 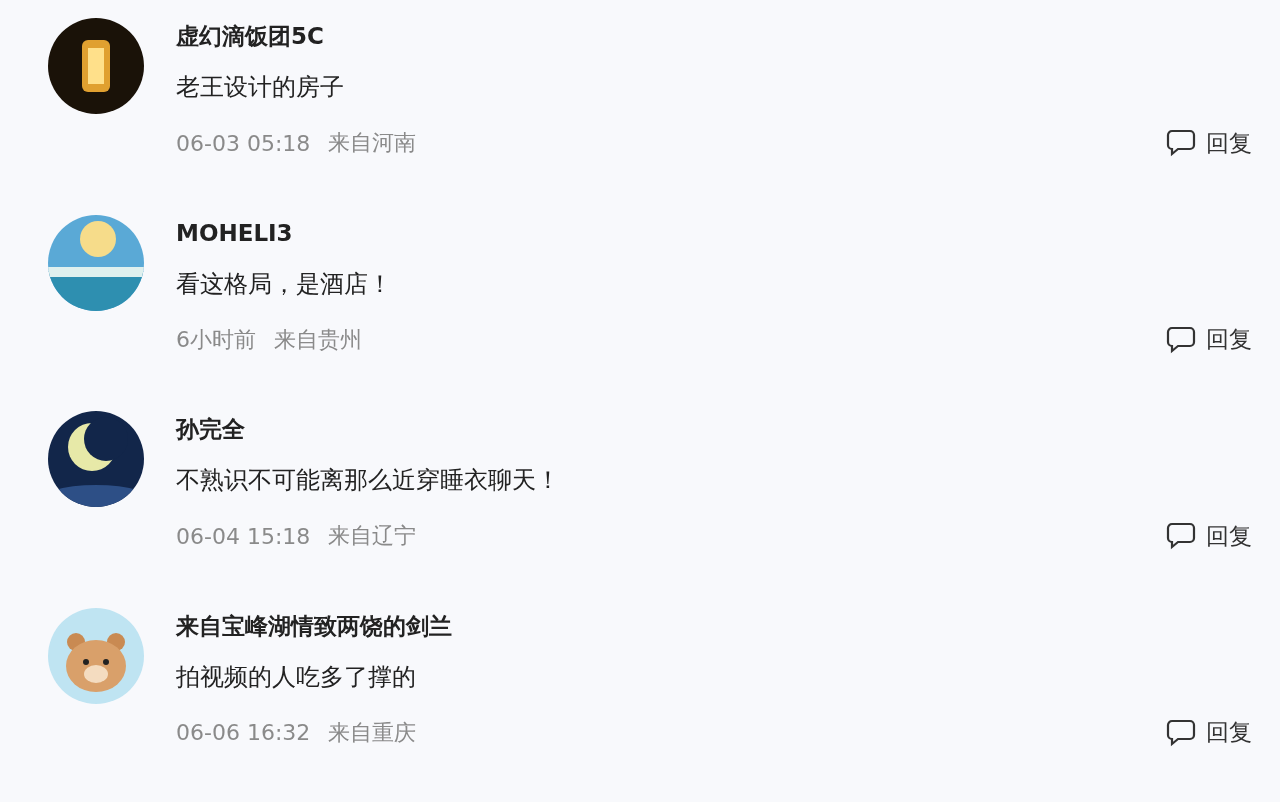 I want to click on comment-time: 06-06 16:32, so click(x=243, y=732).